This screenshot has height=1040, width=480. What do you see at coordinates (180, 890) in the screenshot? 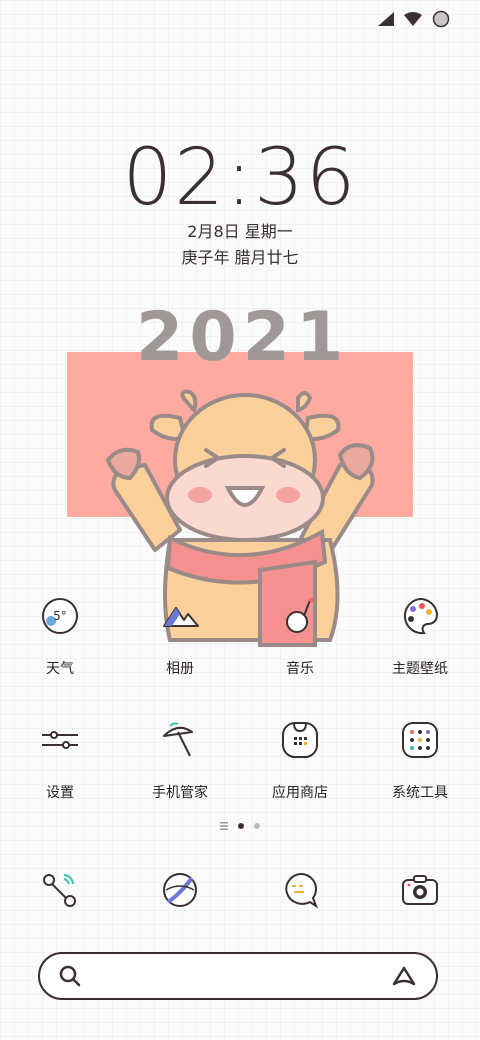
I see `browser-icon` at bounding box center [180, 890].